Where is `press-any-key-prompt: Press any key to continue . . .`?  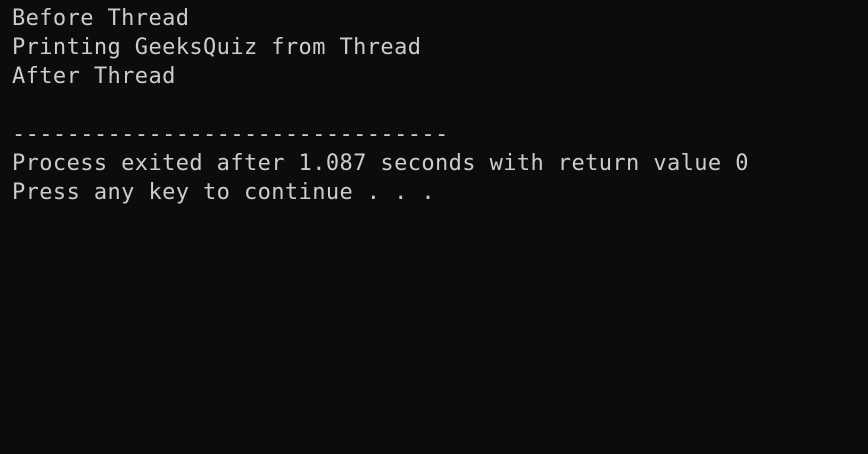 press-any-key-prompt: Press any key to continue . . . is located at coordinates (223, 192).